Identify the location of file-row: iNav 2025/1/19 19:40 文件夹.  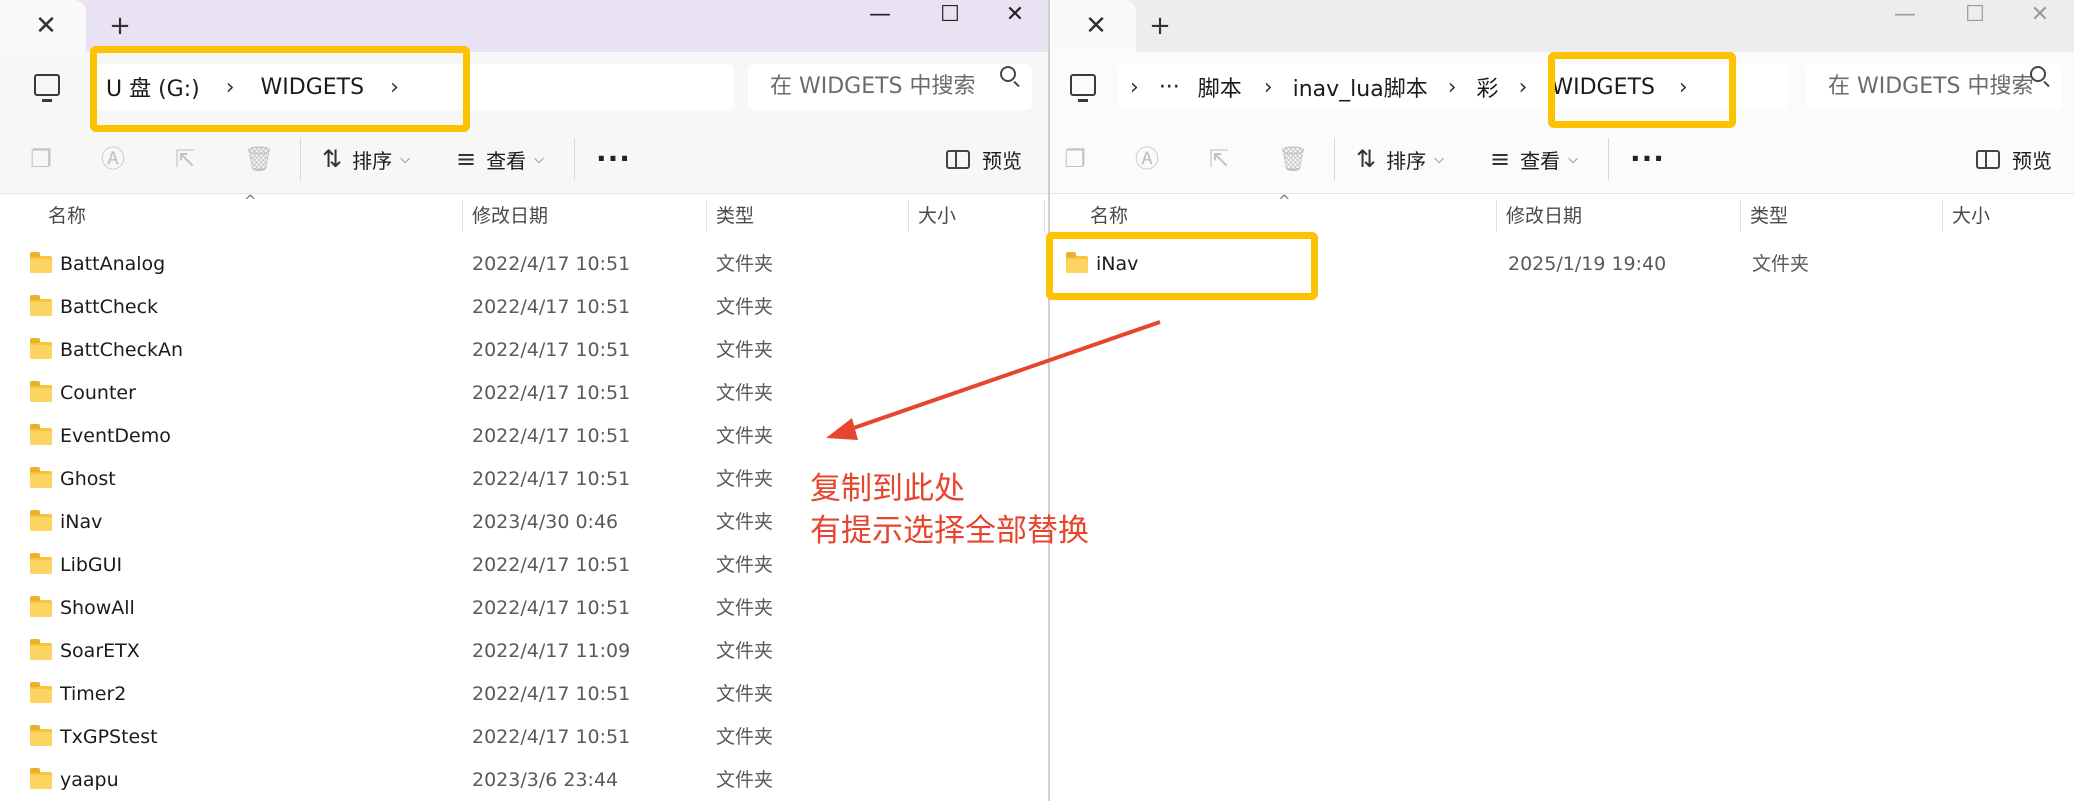
(1562, 265).